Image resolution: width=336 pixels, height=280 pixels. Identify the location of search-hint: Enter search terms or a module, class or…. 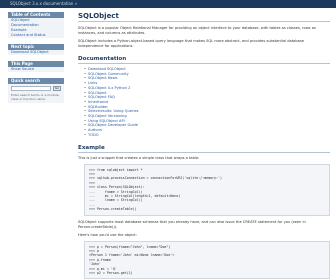
(35, 97).